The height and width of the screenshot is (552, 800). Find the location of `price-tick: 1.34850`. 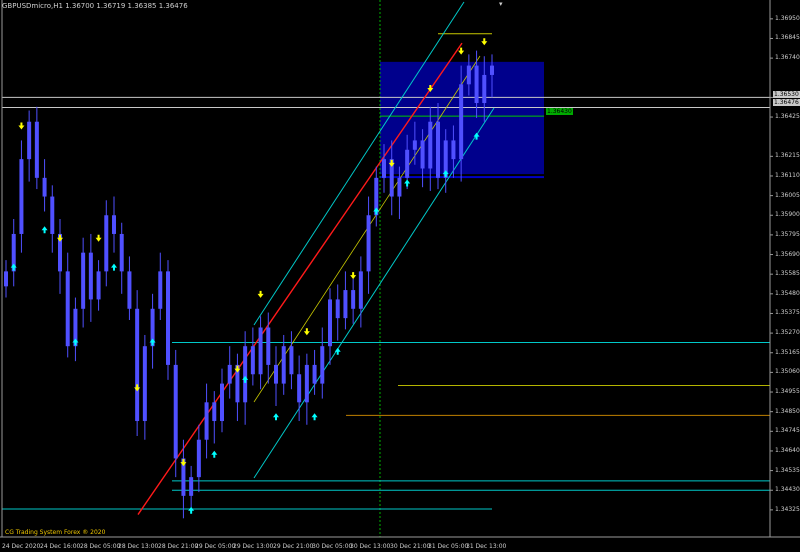

price-tick: 1.34850 is located at coordinates (787, 411).